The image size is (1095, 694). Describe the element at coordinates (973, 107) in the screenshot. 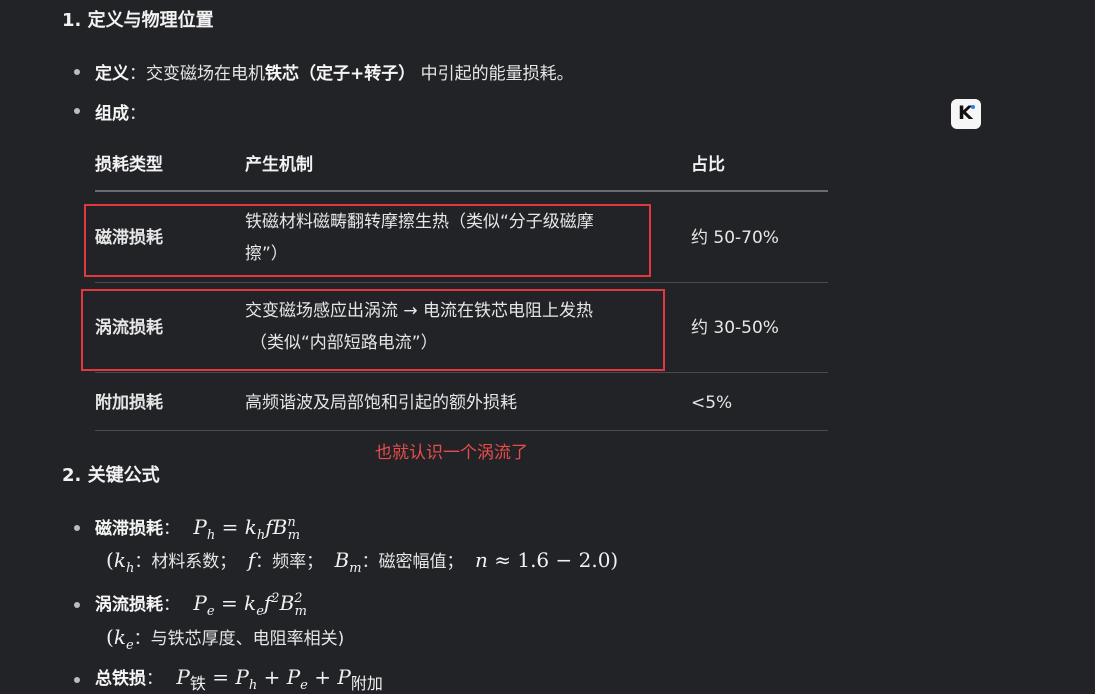

I see `k-dot` at that location.